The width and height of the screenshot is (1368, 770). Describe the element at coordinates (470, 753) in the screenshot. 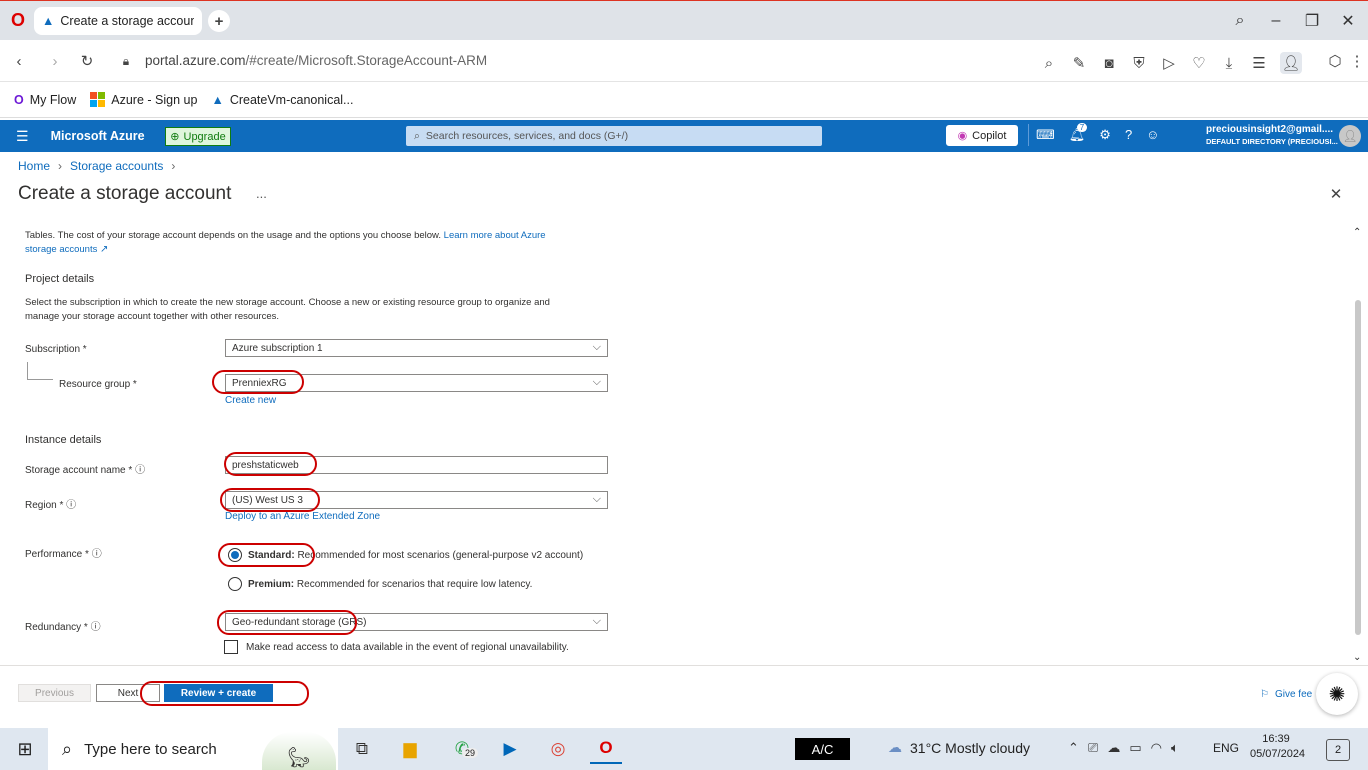

I see `whatsapp-badge: 29` at that location.